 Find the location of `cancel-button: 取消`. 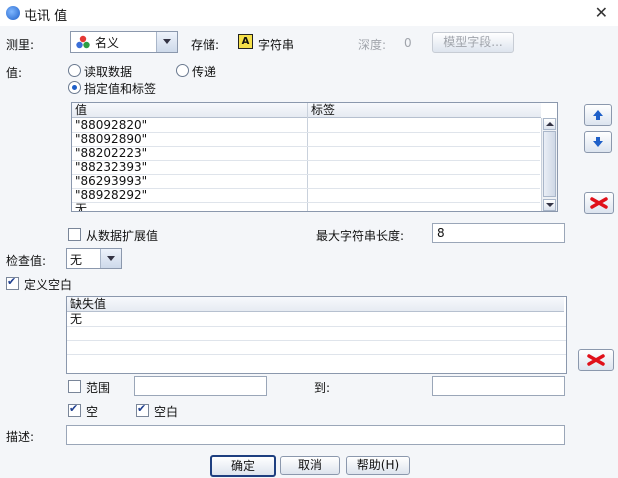

cancel-button: 取消 is located at coordinates (310, 465).